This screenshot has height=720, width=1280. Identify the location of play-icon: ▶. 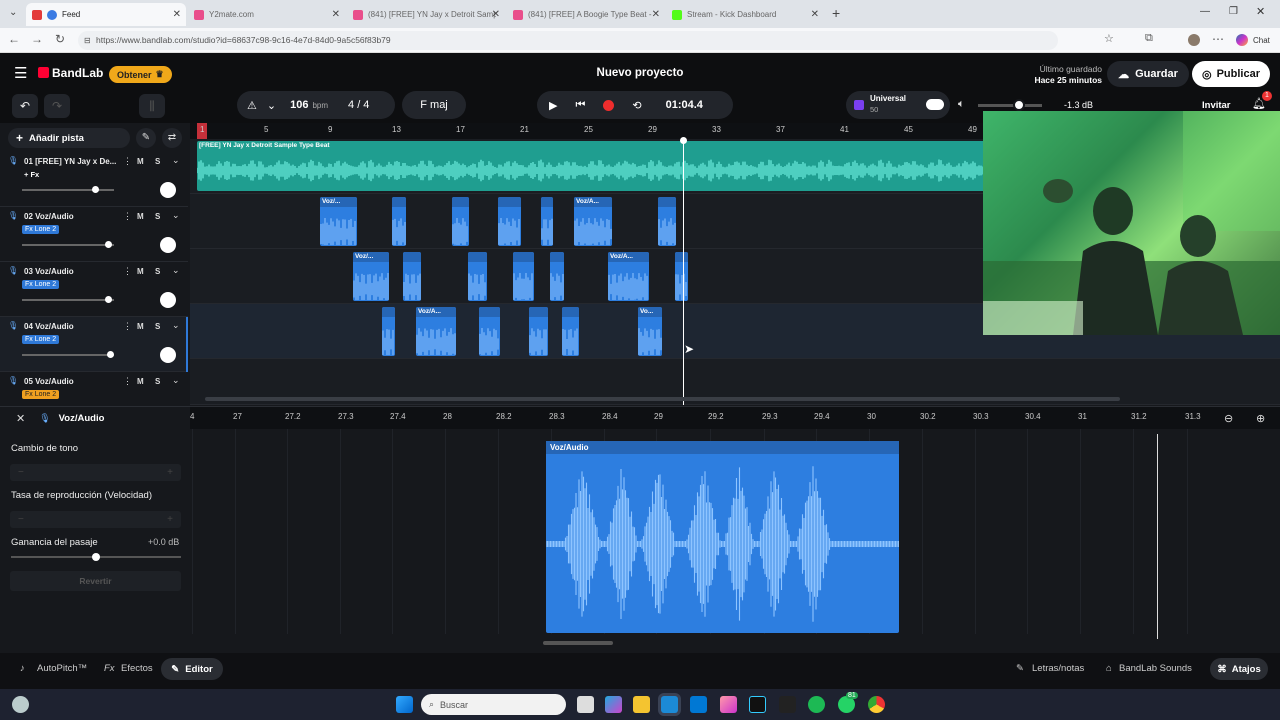
(553, 105).